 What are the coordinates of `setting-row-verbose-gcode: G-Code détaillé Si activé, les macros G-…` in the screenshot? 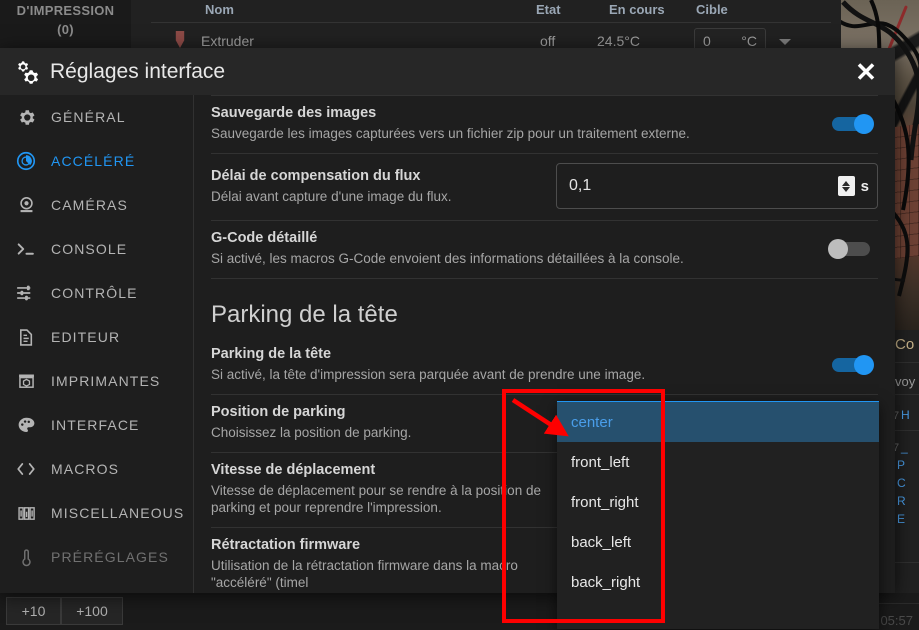 It's located at (544, 249).